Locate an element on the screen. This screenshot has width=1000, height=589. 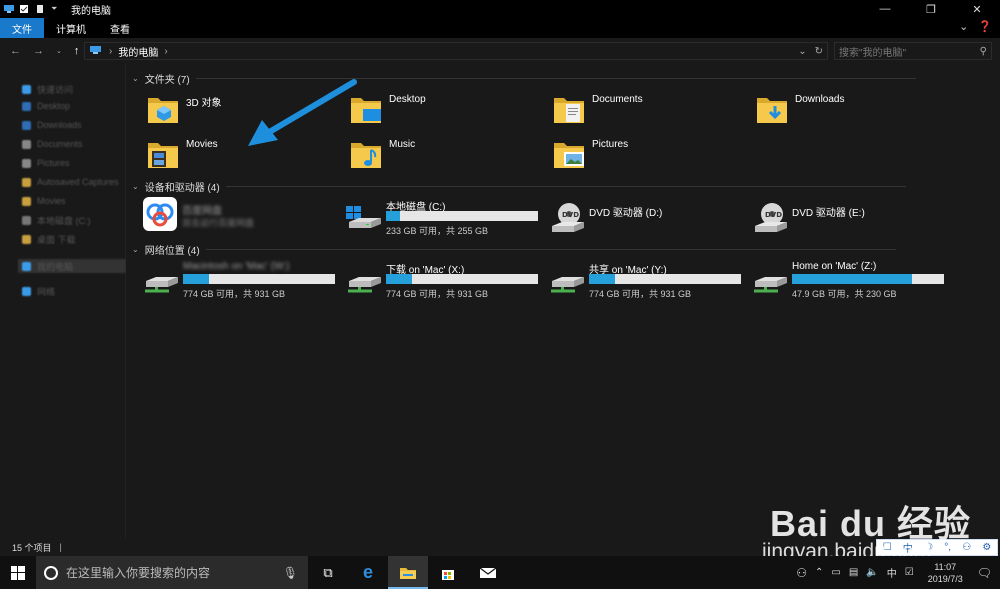
notifications-icon: 🗨 is located at coordinates (984, 573).